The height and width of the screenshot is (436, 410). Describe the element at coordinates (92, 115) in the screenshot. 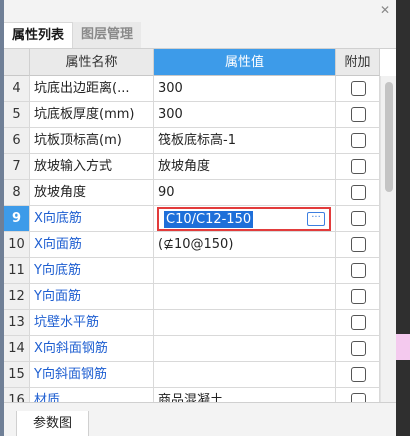

I see `property-name: 坑底板厚度(mm)` at that location.